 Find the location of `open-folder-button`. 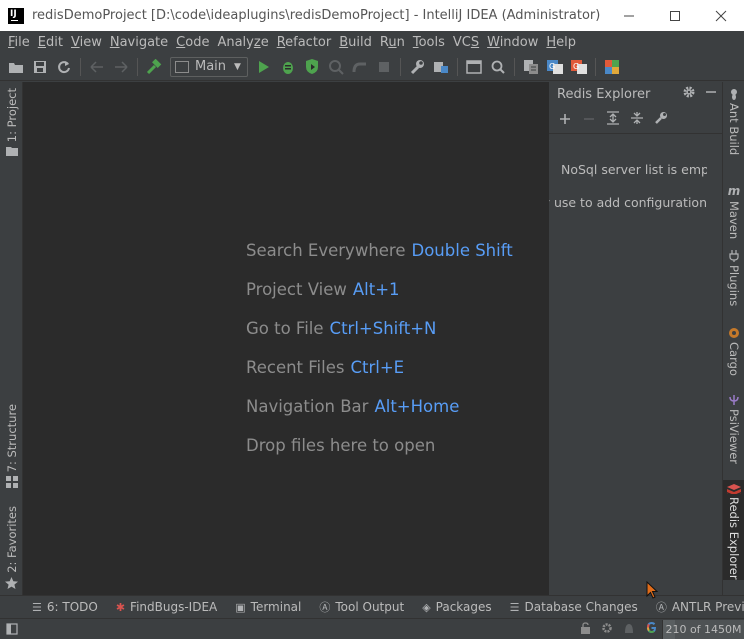

open-folder-button is located at coordinates (16, 67).